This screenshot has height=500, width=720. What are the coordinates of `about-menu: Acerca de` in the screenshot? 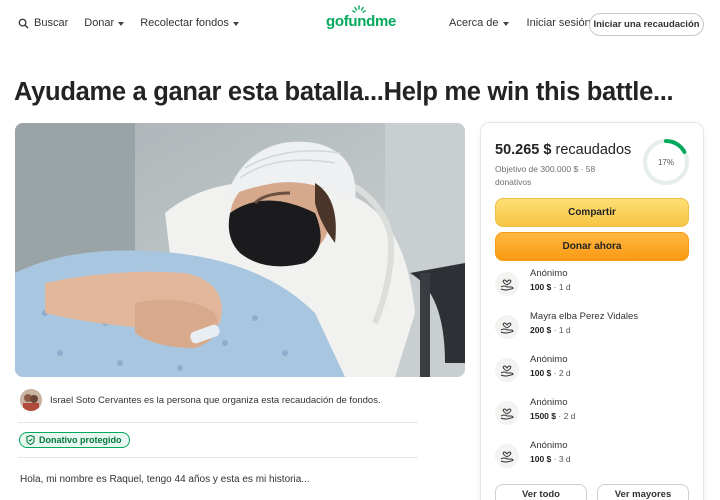 It's located at (479, 23).